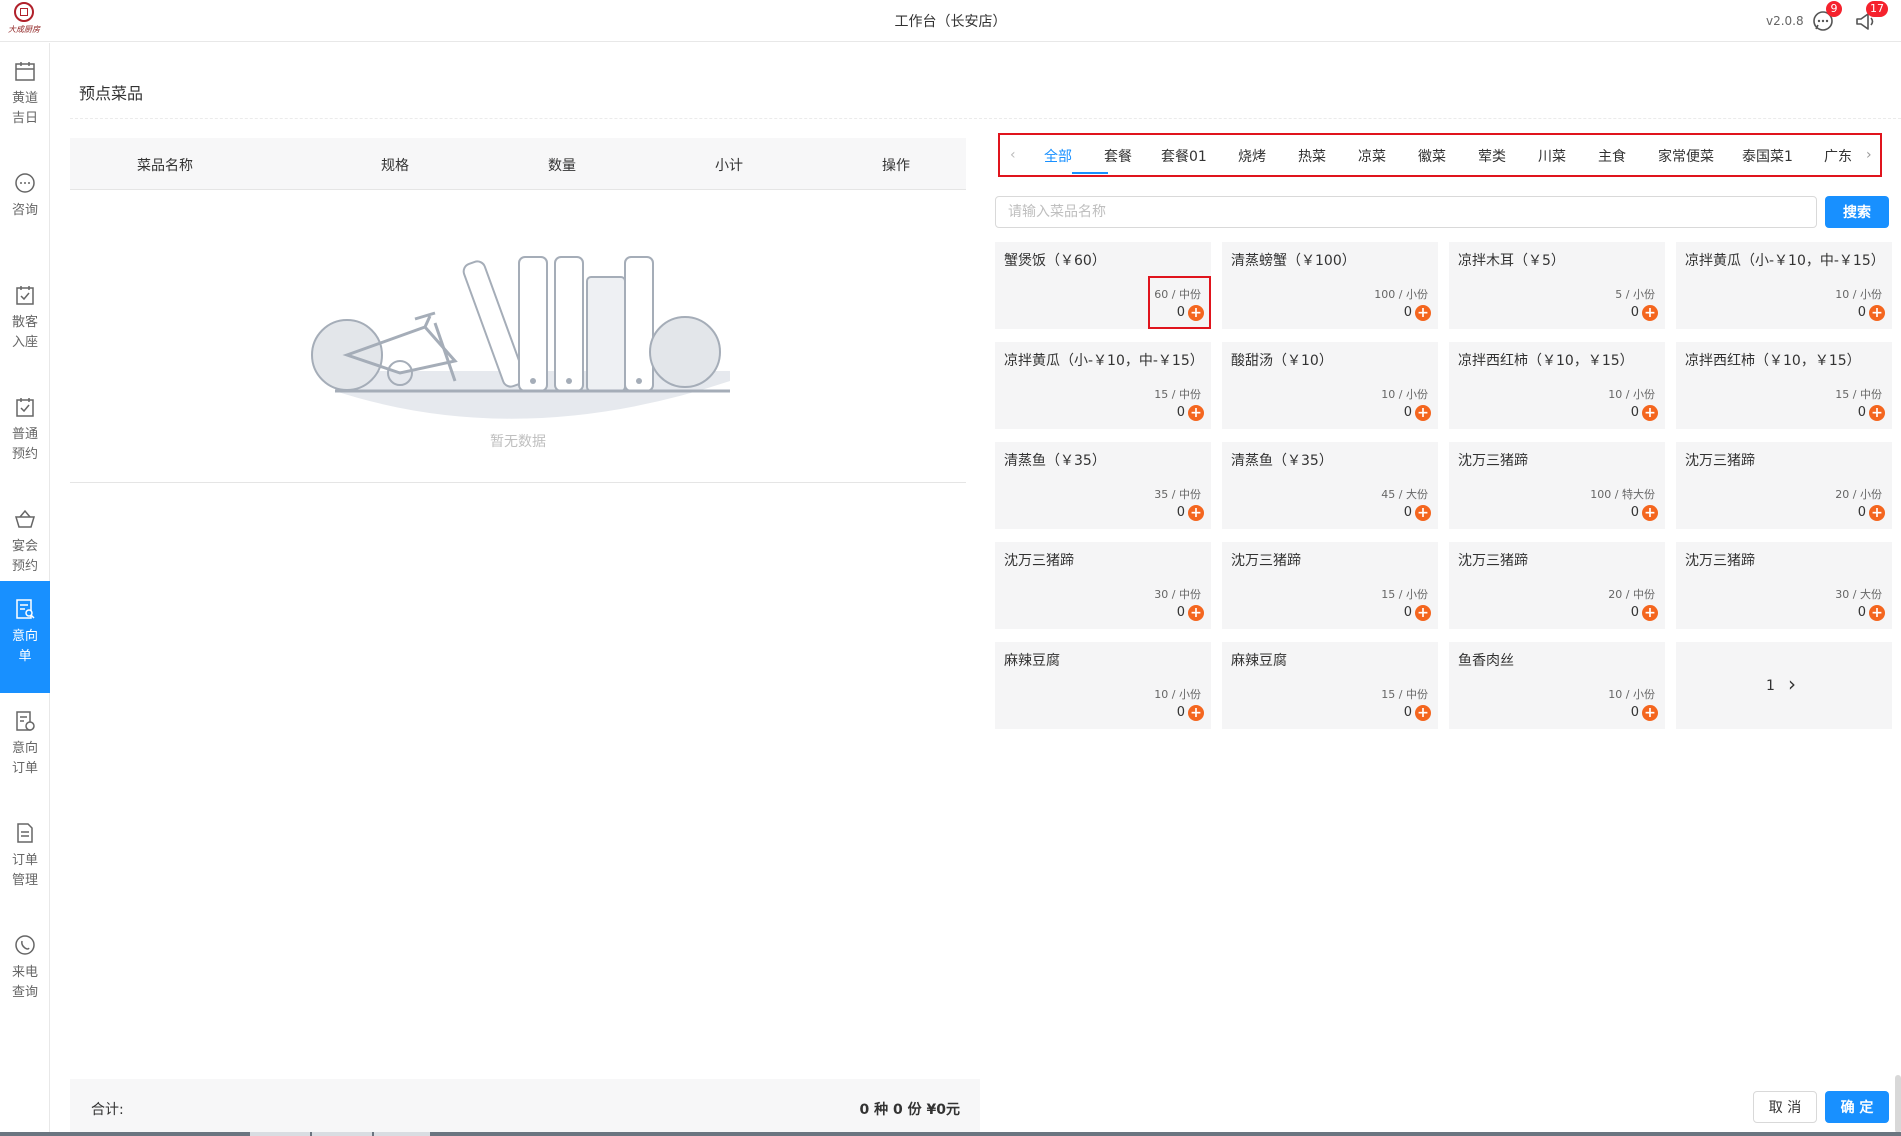  I want to click on active-tab-indicator, so click(1090, 173).